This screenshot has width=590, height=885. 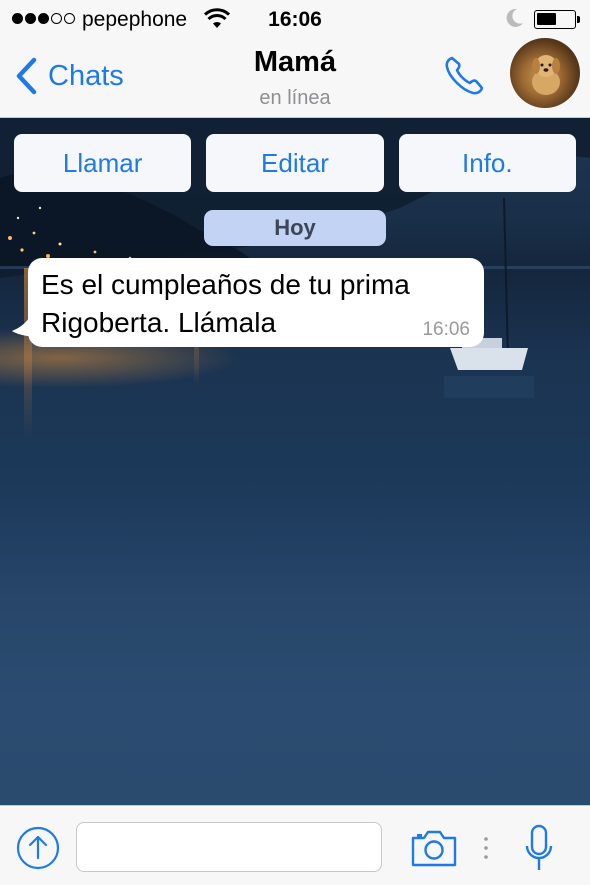 What do you see at coordinates (295, 98) in the screenshot?
I see `contact-status: en línea` at bounding box center [295, 98].